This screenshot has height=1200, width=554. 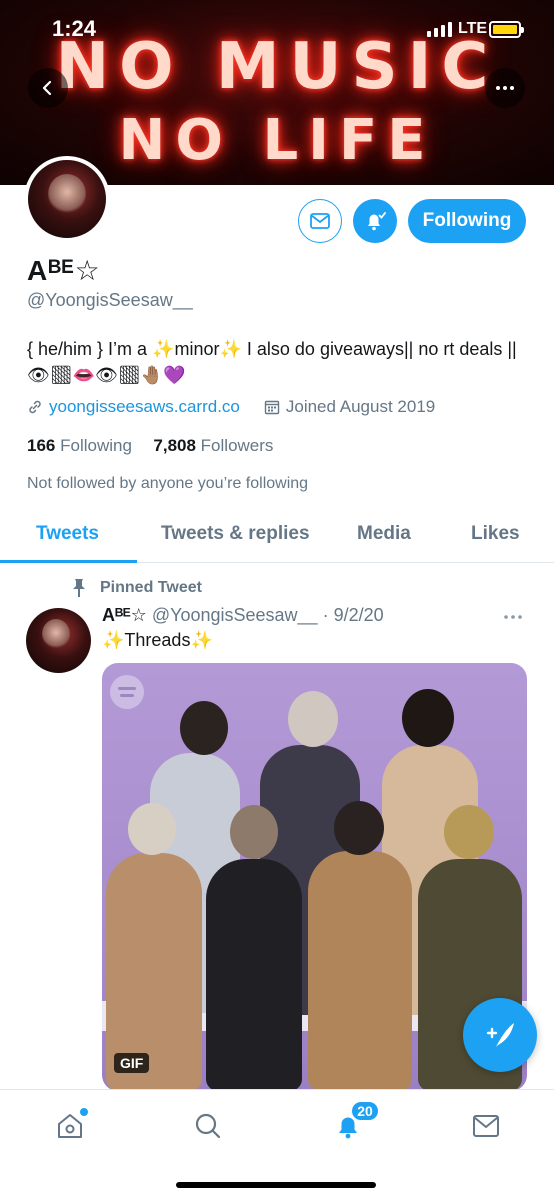 I want to click on profile-tabs: Tweets Tweets & replies Media Likes, so click(x=277, y=534).